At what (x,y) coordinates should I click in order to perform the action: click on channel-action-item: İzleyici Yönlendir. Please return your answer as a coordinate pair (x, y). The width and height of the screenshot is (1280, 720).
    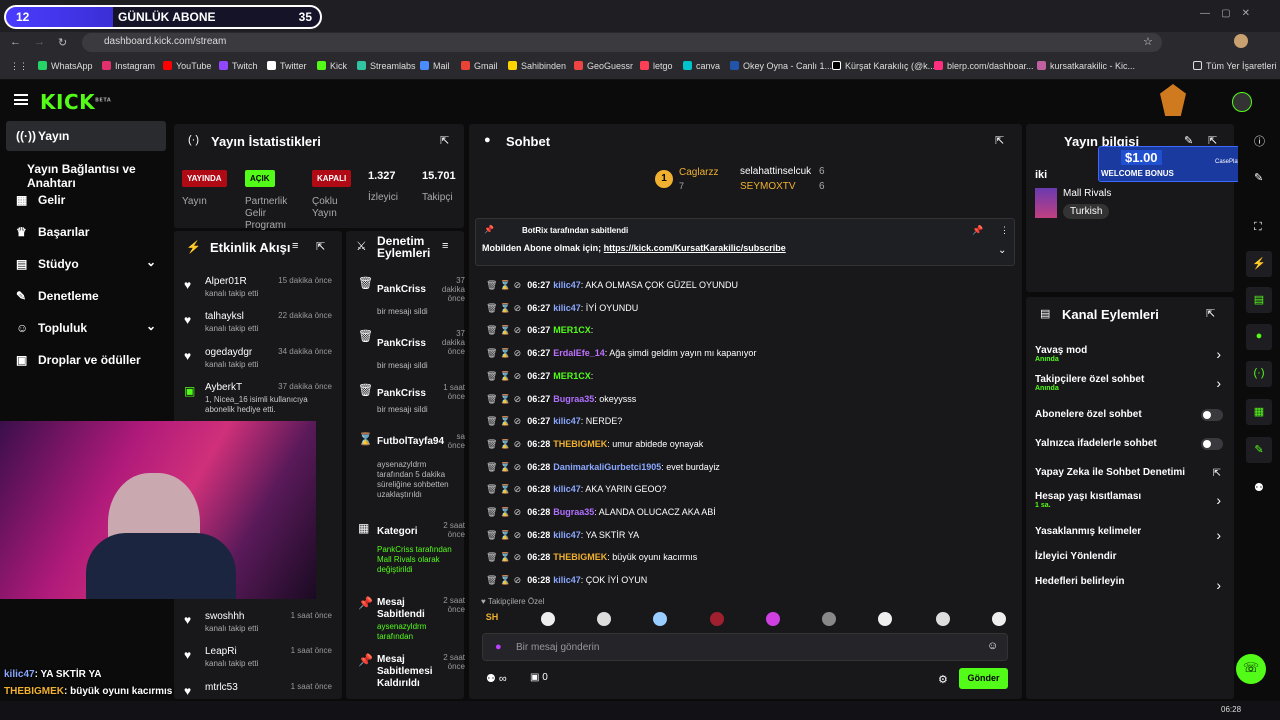
    Looking at the image, I should click on (1130, 556).